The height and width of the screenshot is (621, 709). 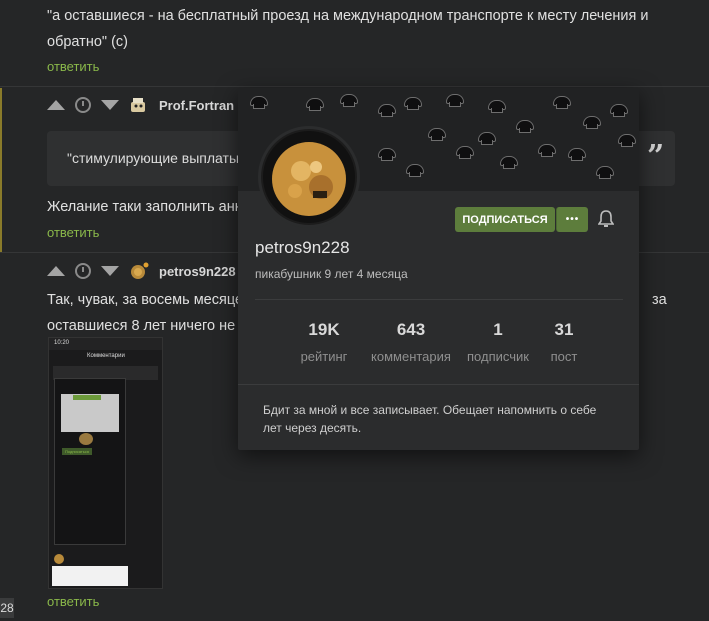 What do you see at coordinates (197, 271) in the screenshot?
I see `comment-author: petros9n228` at bounding box center [197, 271].